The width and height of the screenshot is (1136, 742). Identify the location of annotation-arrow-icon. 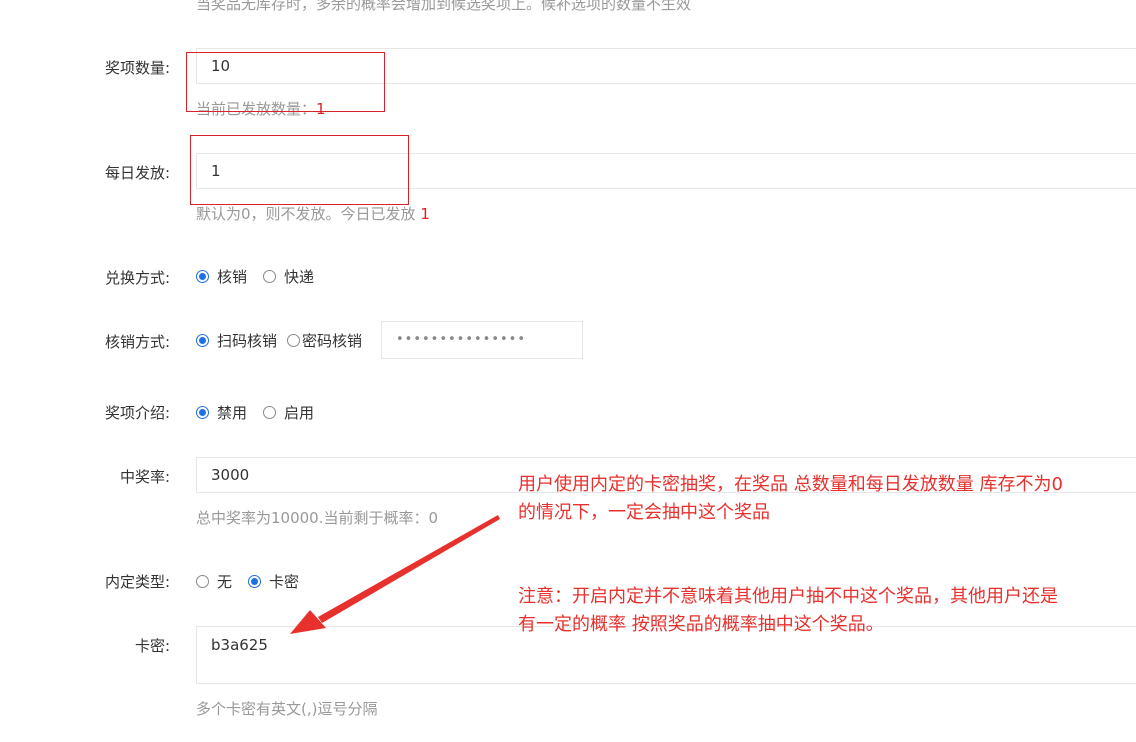
(395, 574).